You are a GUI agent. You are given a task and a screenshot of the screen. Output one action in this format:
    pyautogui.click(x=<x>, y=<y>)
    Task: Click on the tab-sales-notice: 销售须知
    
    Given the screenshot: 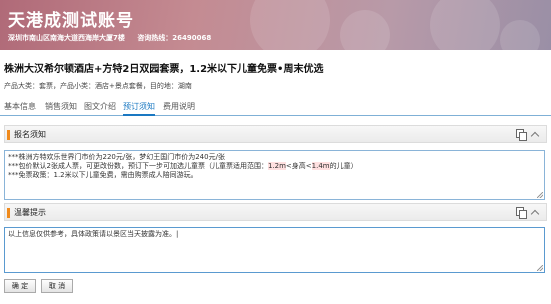 What is the action you would take?
    pyautogui.click(x=61, y=106)
    